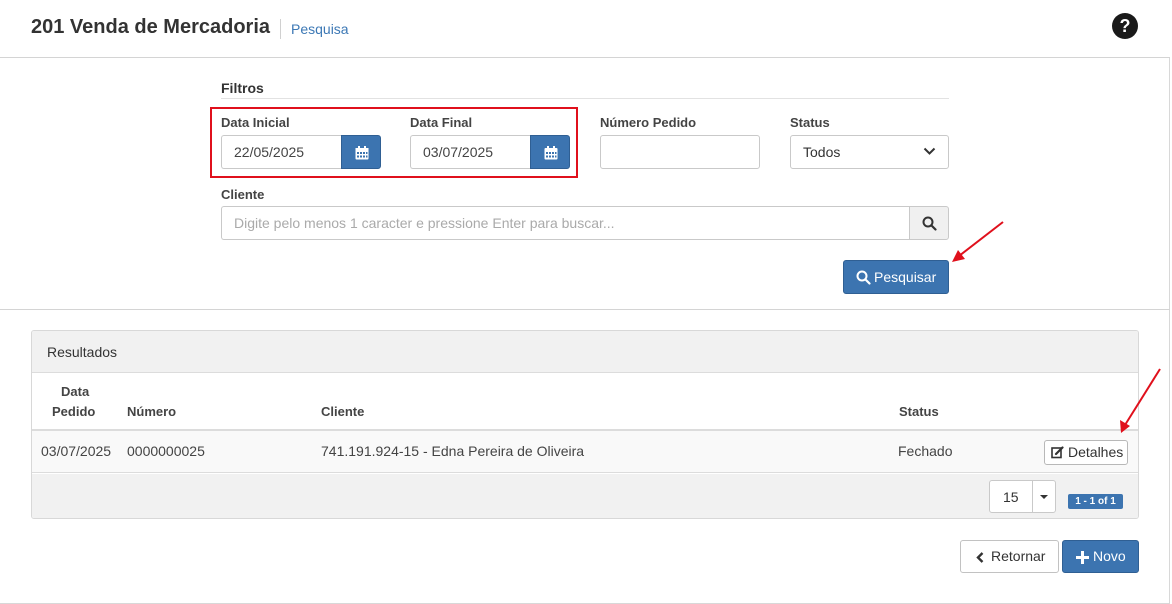 The image size is (1172, 604). Describe the element at coordinates (822, 152) in the screenshot. I see `status-select-value: Todos` at that location.